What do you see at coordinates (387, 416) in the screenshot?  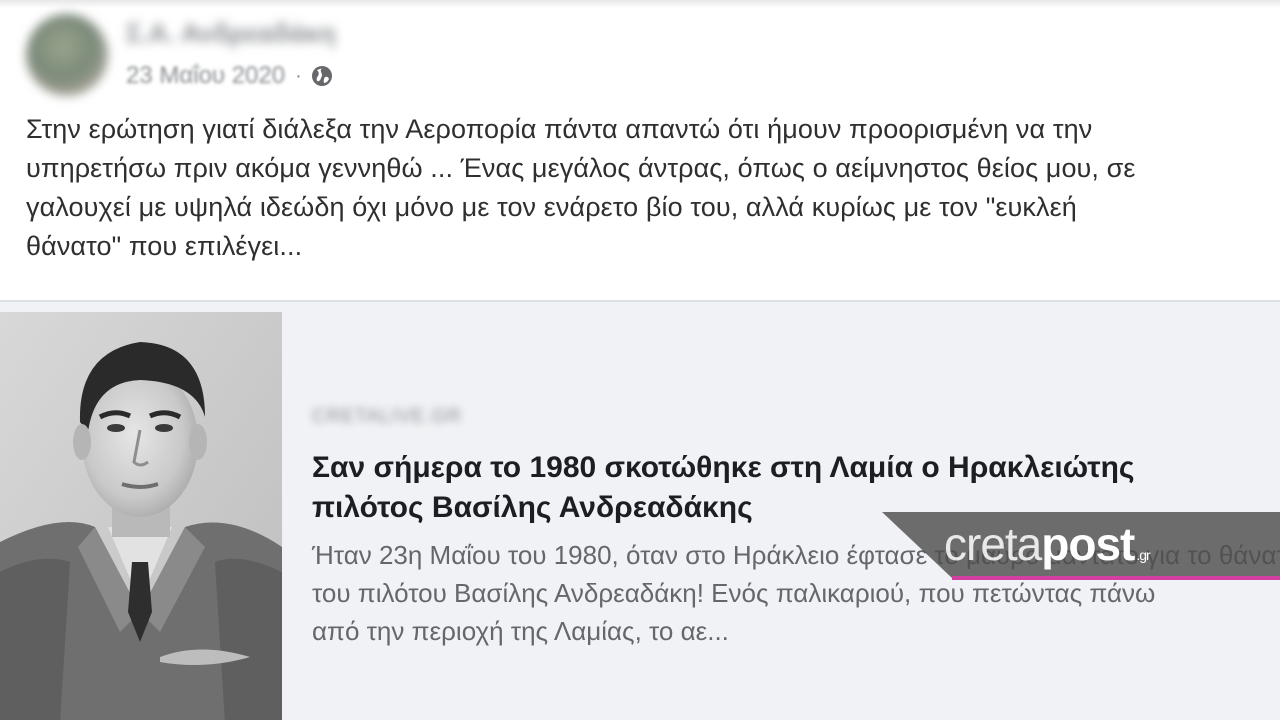 I see `link-domain: CRETALIVE.GR` at bounding box center [387, 416].